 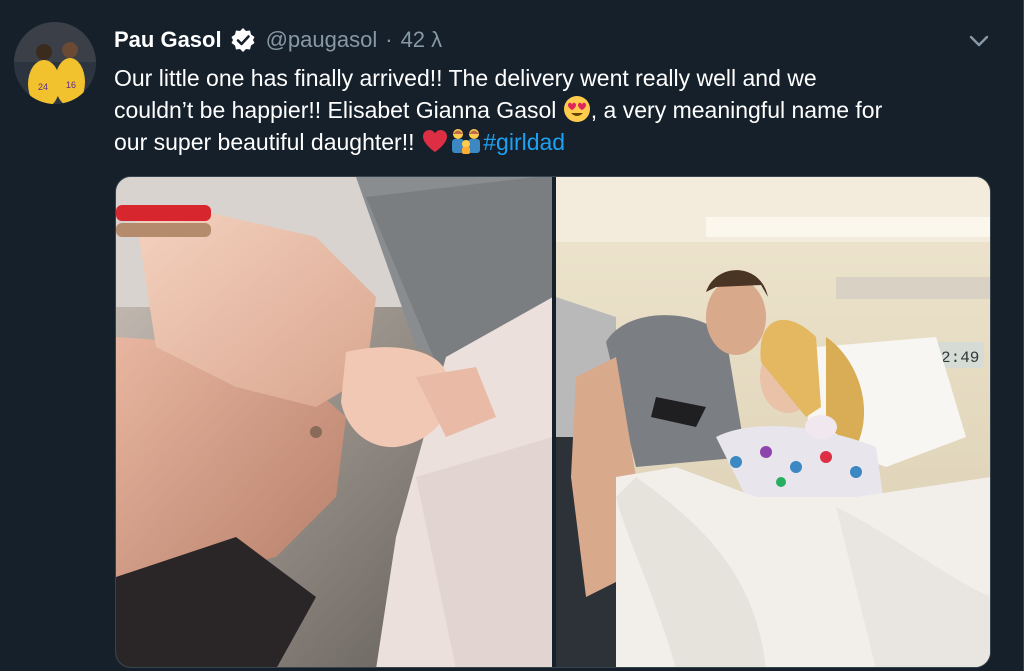 What do you see at coordinates (422, 40) in the screenshot?
I see `tweet-timestamp: 42 λ` at bounding box center [422, 40].